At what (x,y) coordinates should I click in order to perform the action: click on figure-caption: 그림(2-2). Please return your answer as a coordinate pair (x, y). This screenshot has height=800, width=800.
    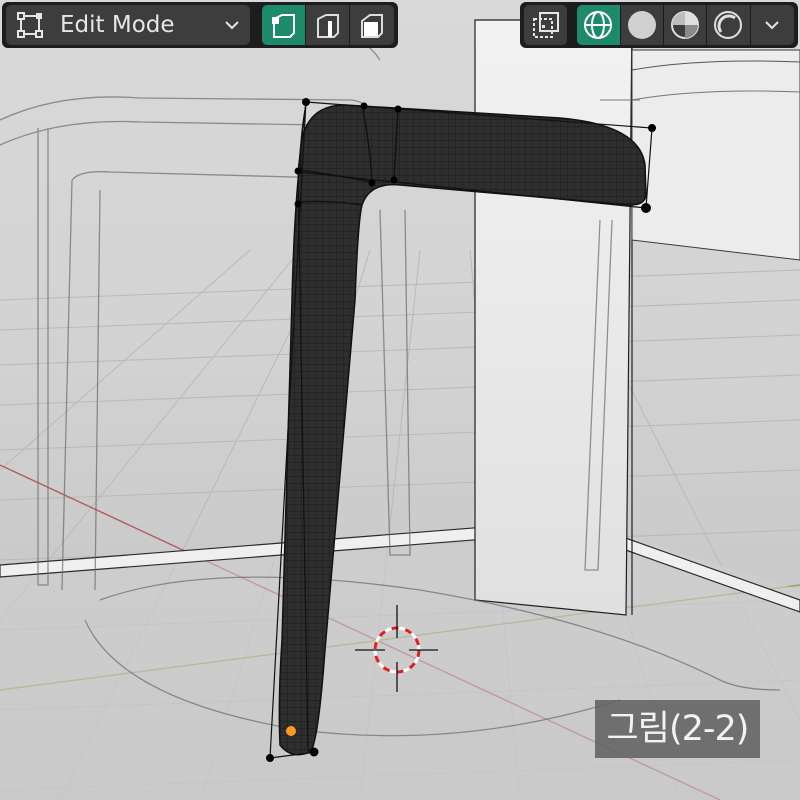
    Looking at the image, I should click on (677, 729).